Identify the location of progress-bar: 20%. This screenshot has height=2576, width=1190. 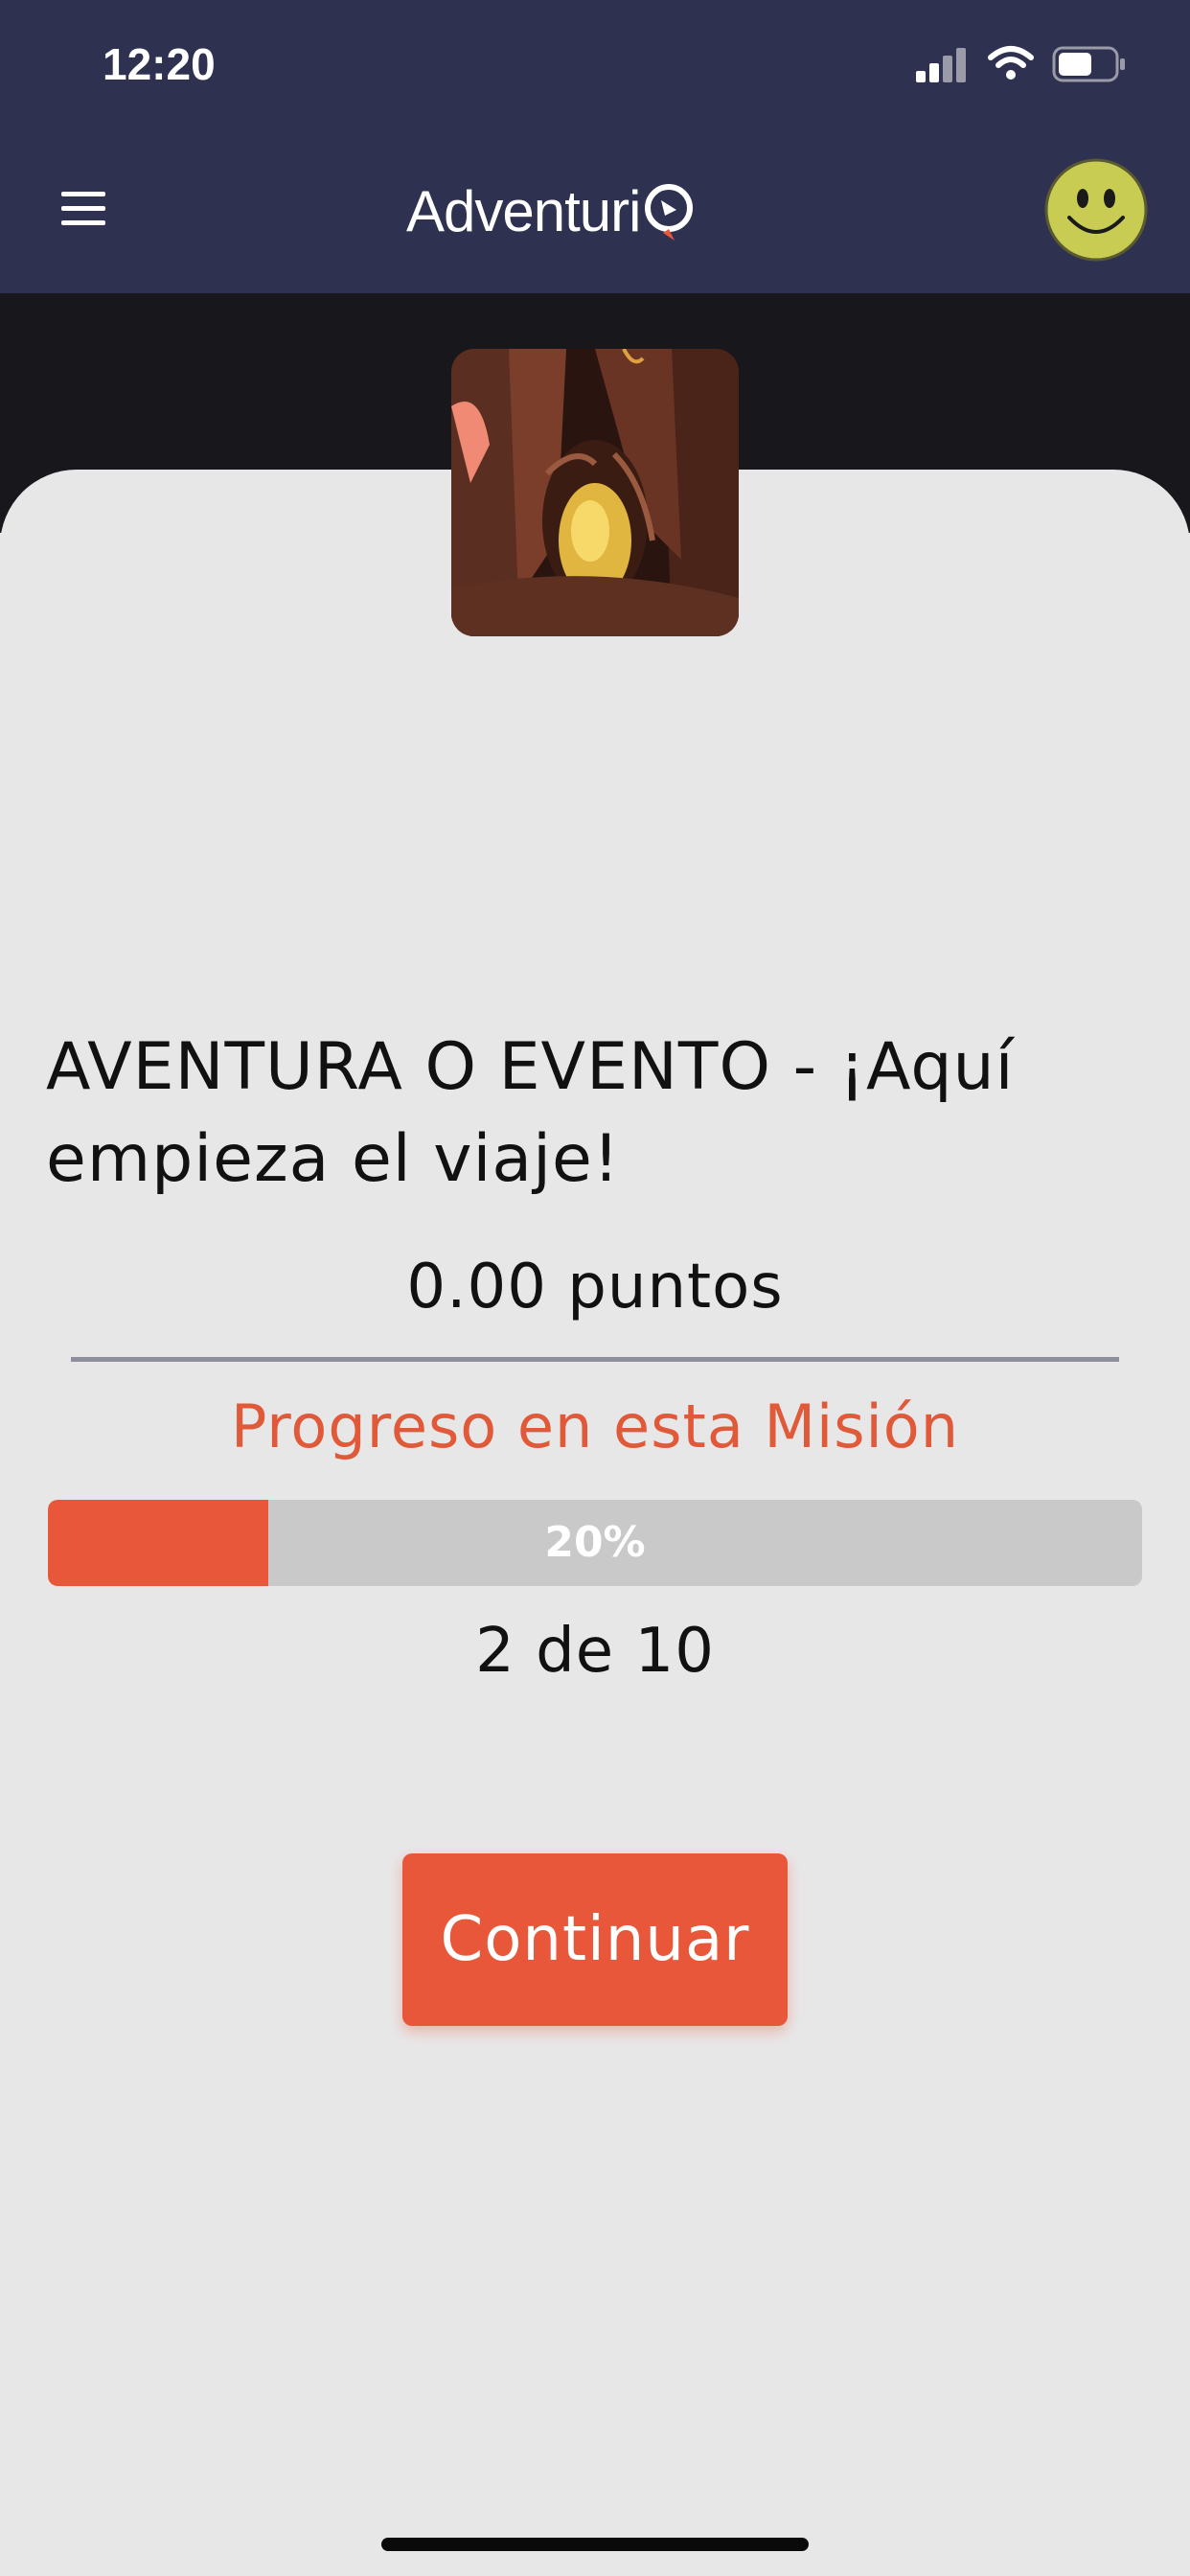
(595, 1543).